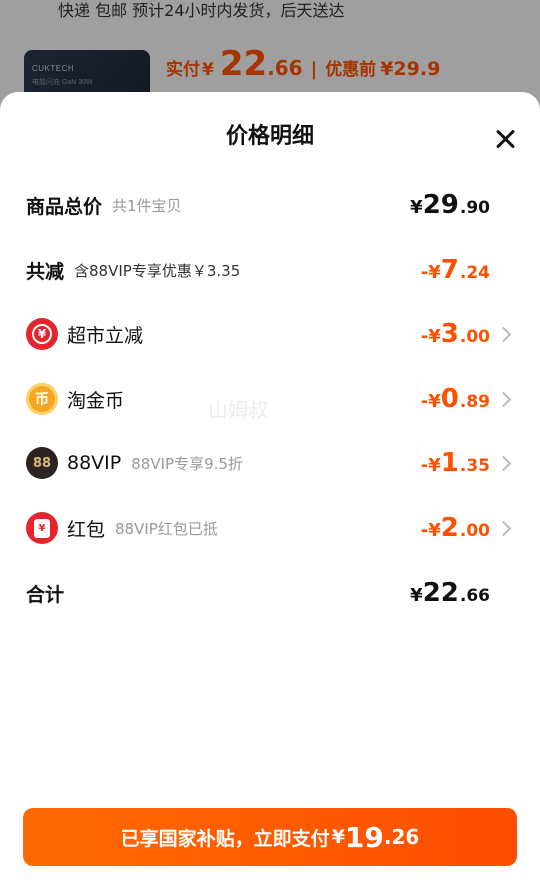  Describe the element at coordinates (271, 270) in the screenshot. I see `row-total-reduction: 共减 含88VIP专享优惠￥3.35 - ¥ 7 .24` at that location.